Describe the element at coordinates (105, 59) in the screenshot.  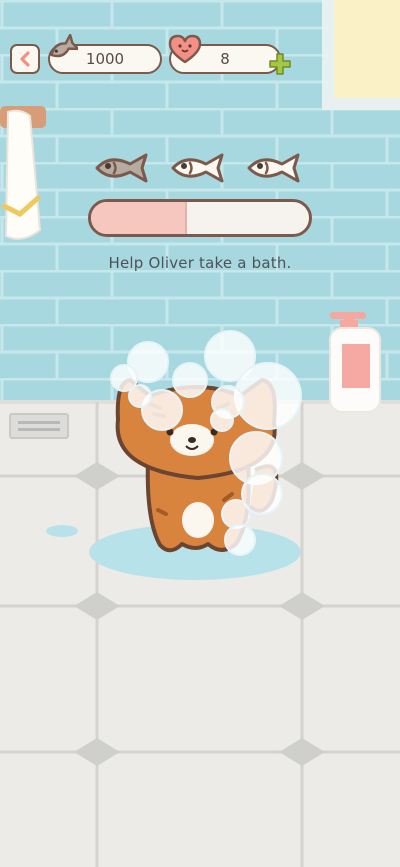
I see `coin-count: 1000` at that location.